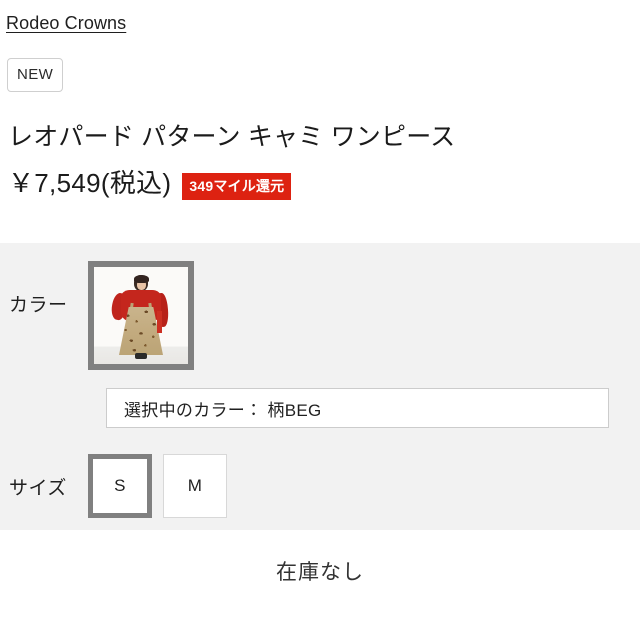 The width and height of the screenshot is (640, 640). I want to click on brand-row: Rodeo Crowns, so click(320, 17).